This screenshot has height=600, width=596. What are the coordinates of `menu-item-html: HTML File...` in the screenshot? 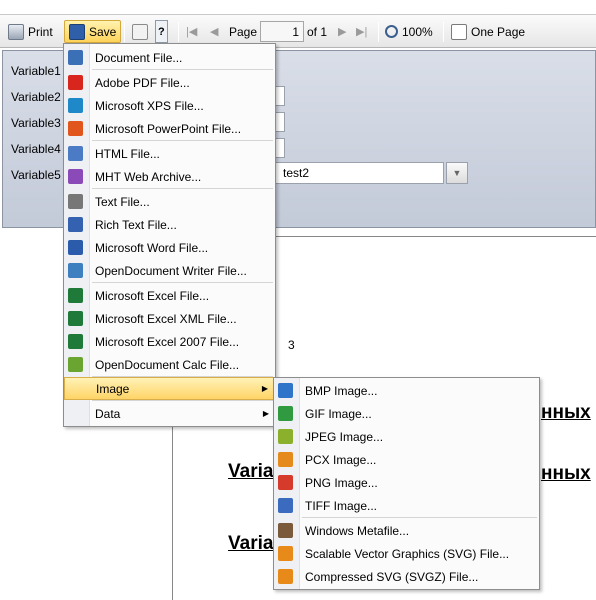 It's located at (169, 153).